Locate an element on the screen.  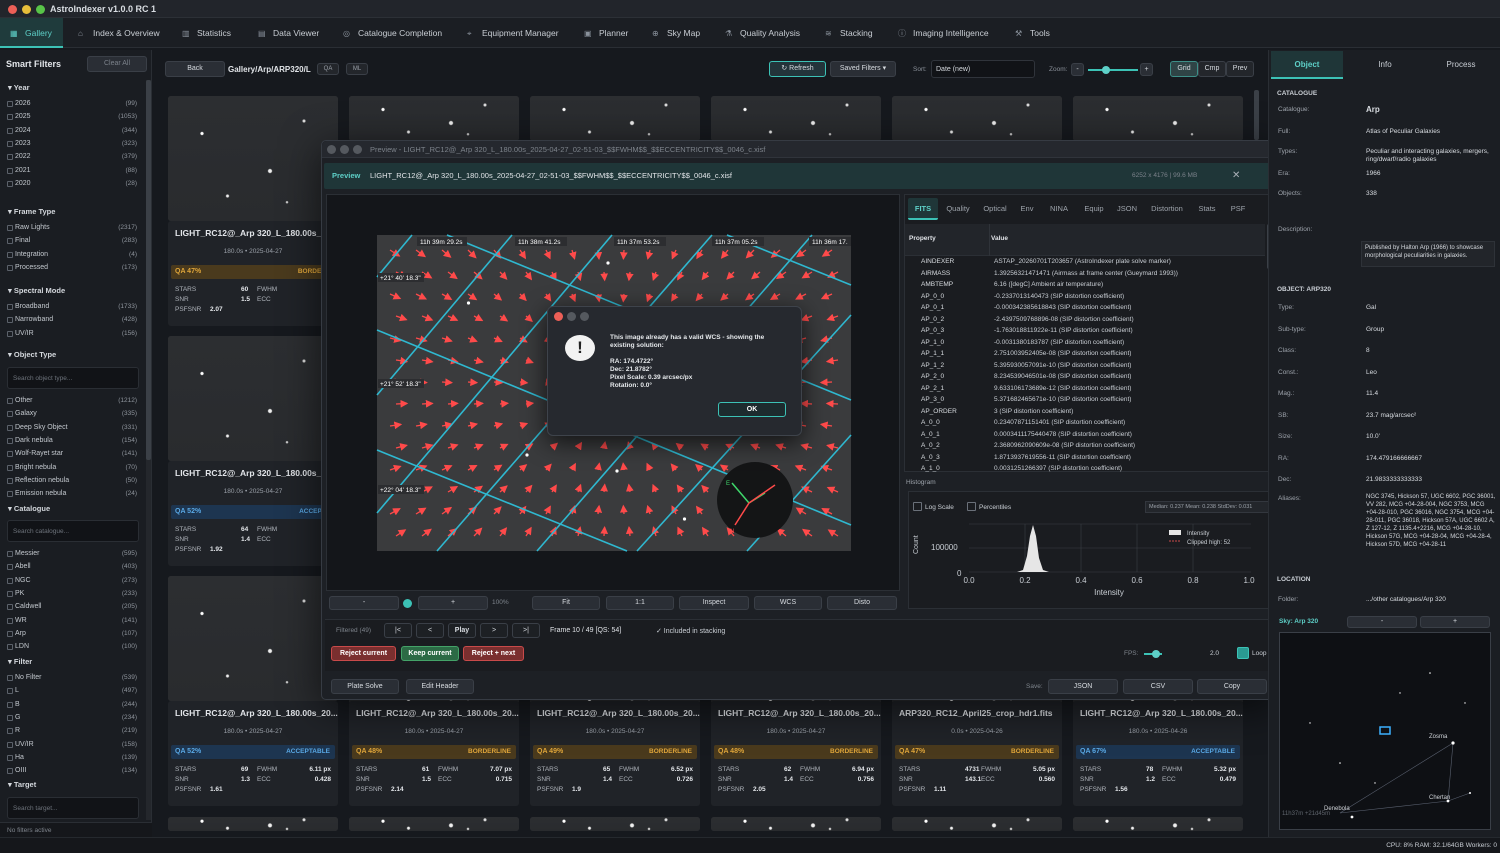
minimize-preview-dot is located at coordinates (344, 149).